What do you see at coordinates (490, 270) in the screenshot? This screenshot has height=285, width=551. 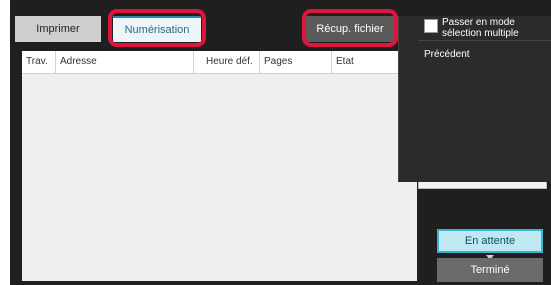 I see `completed-jobs-button: Terminé` at bounding box center [490, 270].